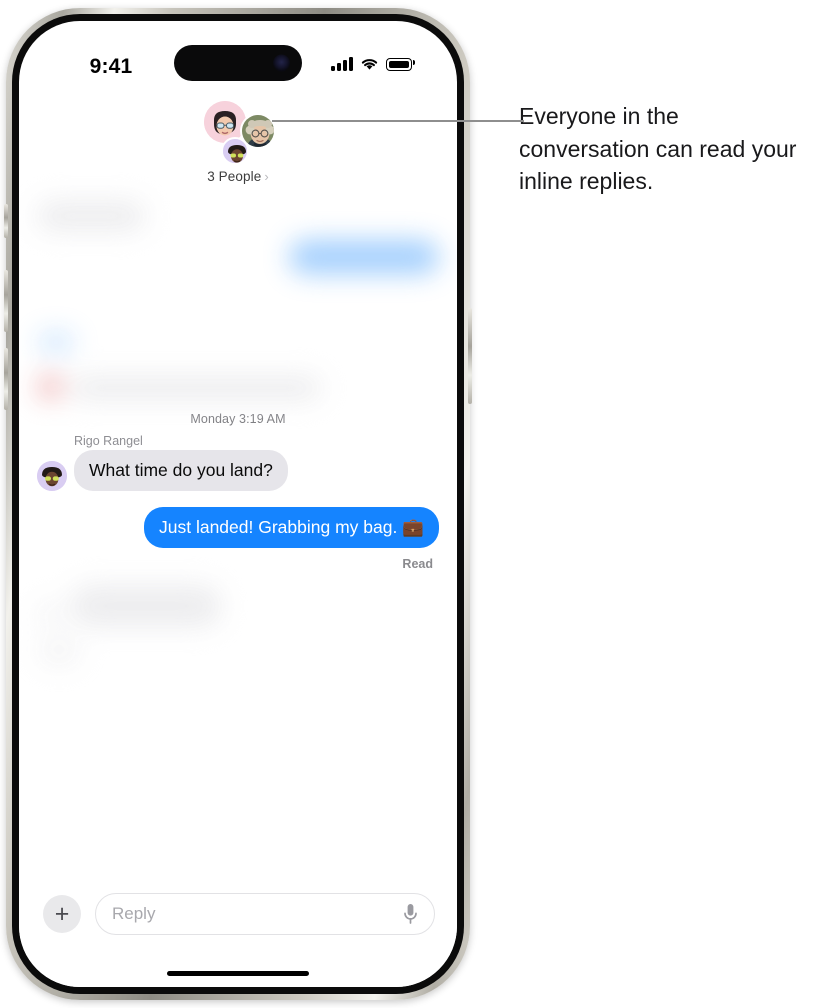 The image size is (814, 1008). Describe the element at coordinates (238, 284) in the screenshot. I see `blurred-messages-above` at that location.